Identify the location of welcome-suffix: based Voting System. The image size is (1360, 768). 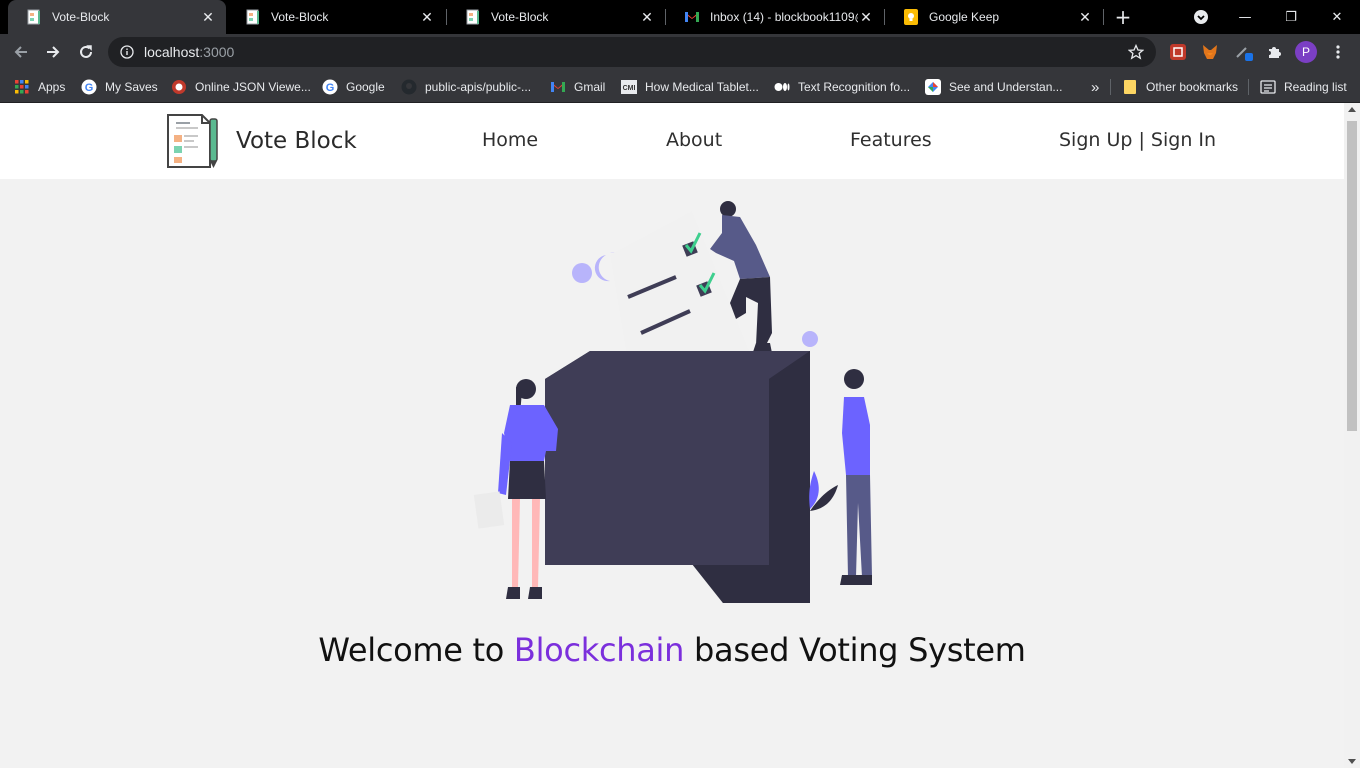
(855, 650).